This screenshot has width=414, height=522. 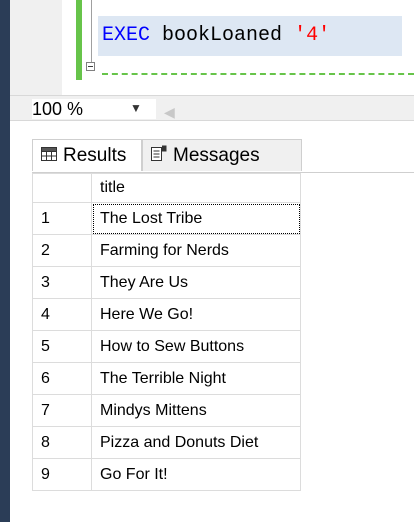 What do you see at coordinates (62, 474) in the screenshot?
I see `row-number: 9` at bounding box center [62, 474].